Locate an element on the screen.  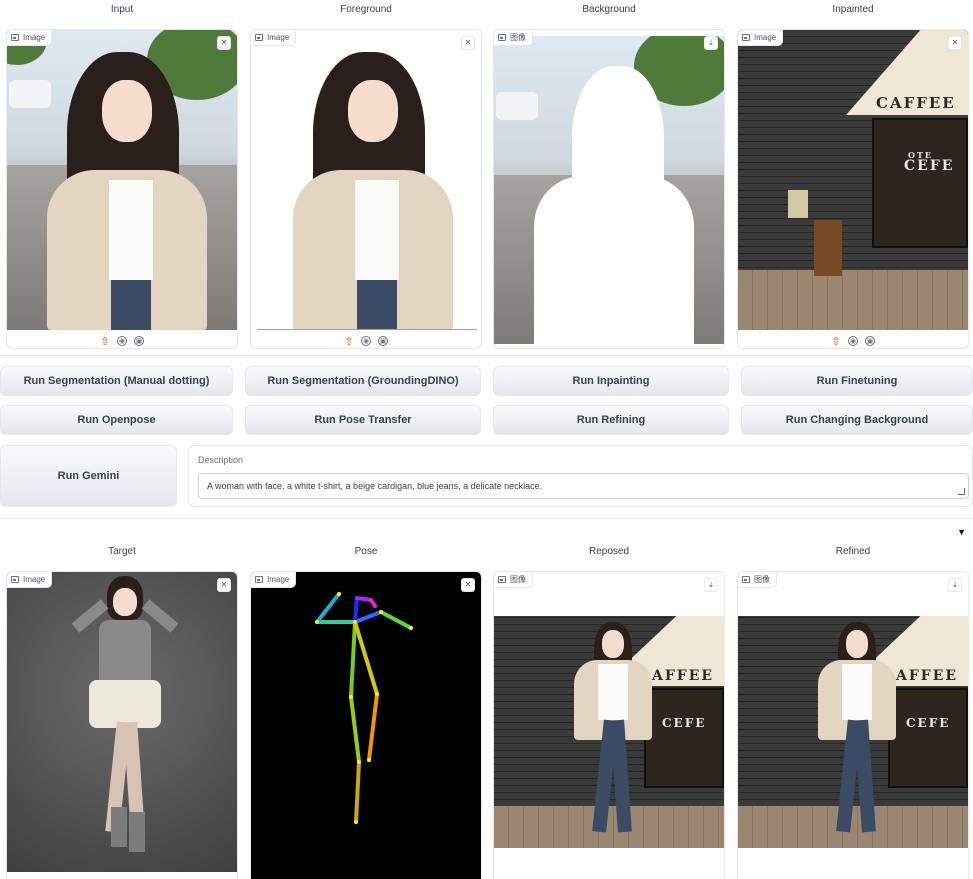
refined-image-panel: 图像 ⤓ AFFEE CEFE is located at coordinates (853, 725).